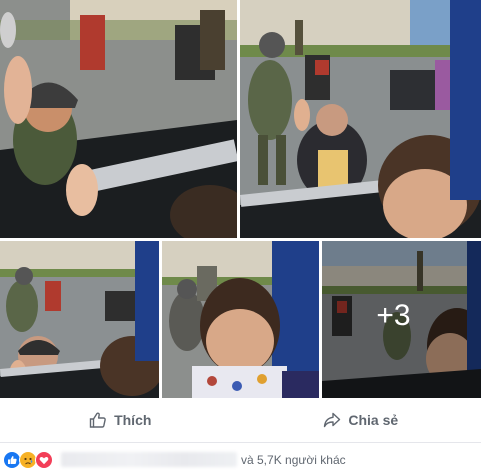  Describe the element at coordinates (97, 420) in the screenshot. I see `thumbs-up-icon` at that location.